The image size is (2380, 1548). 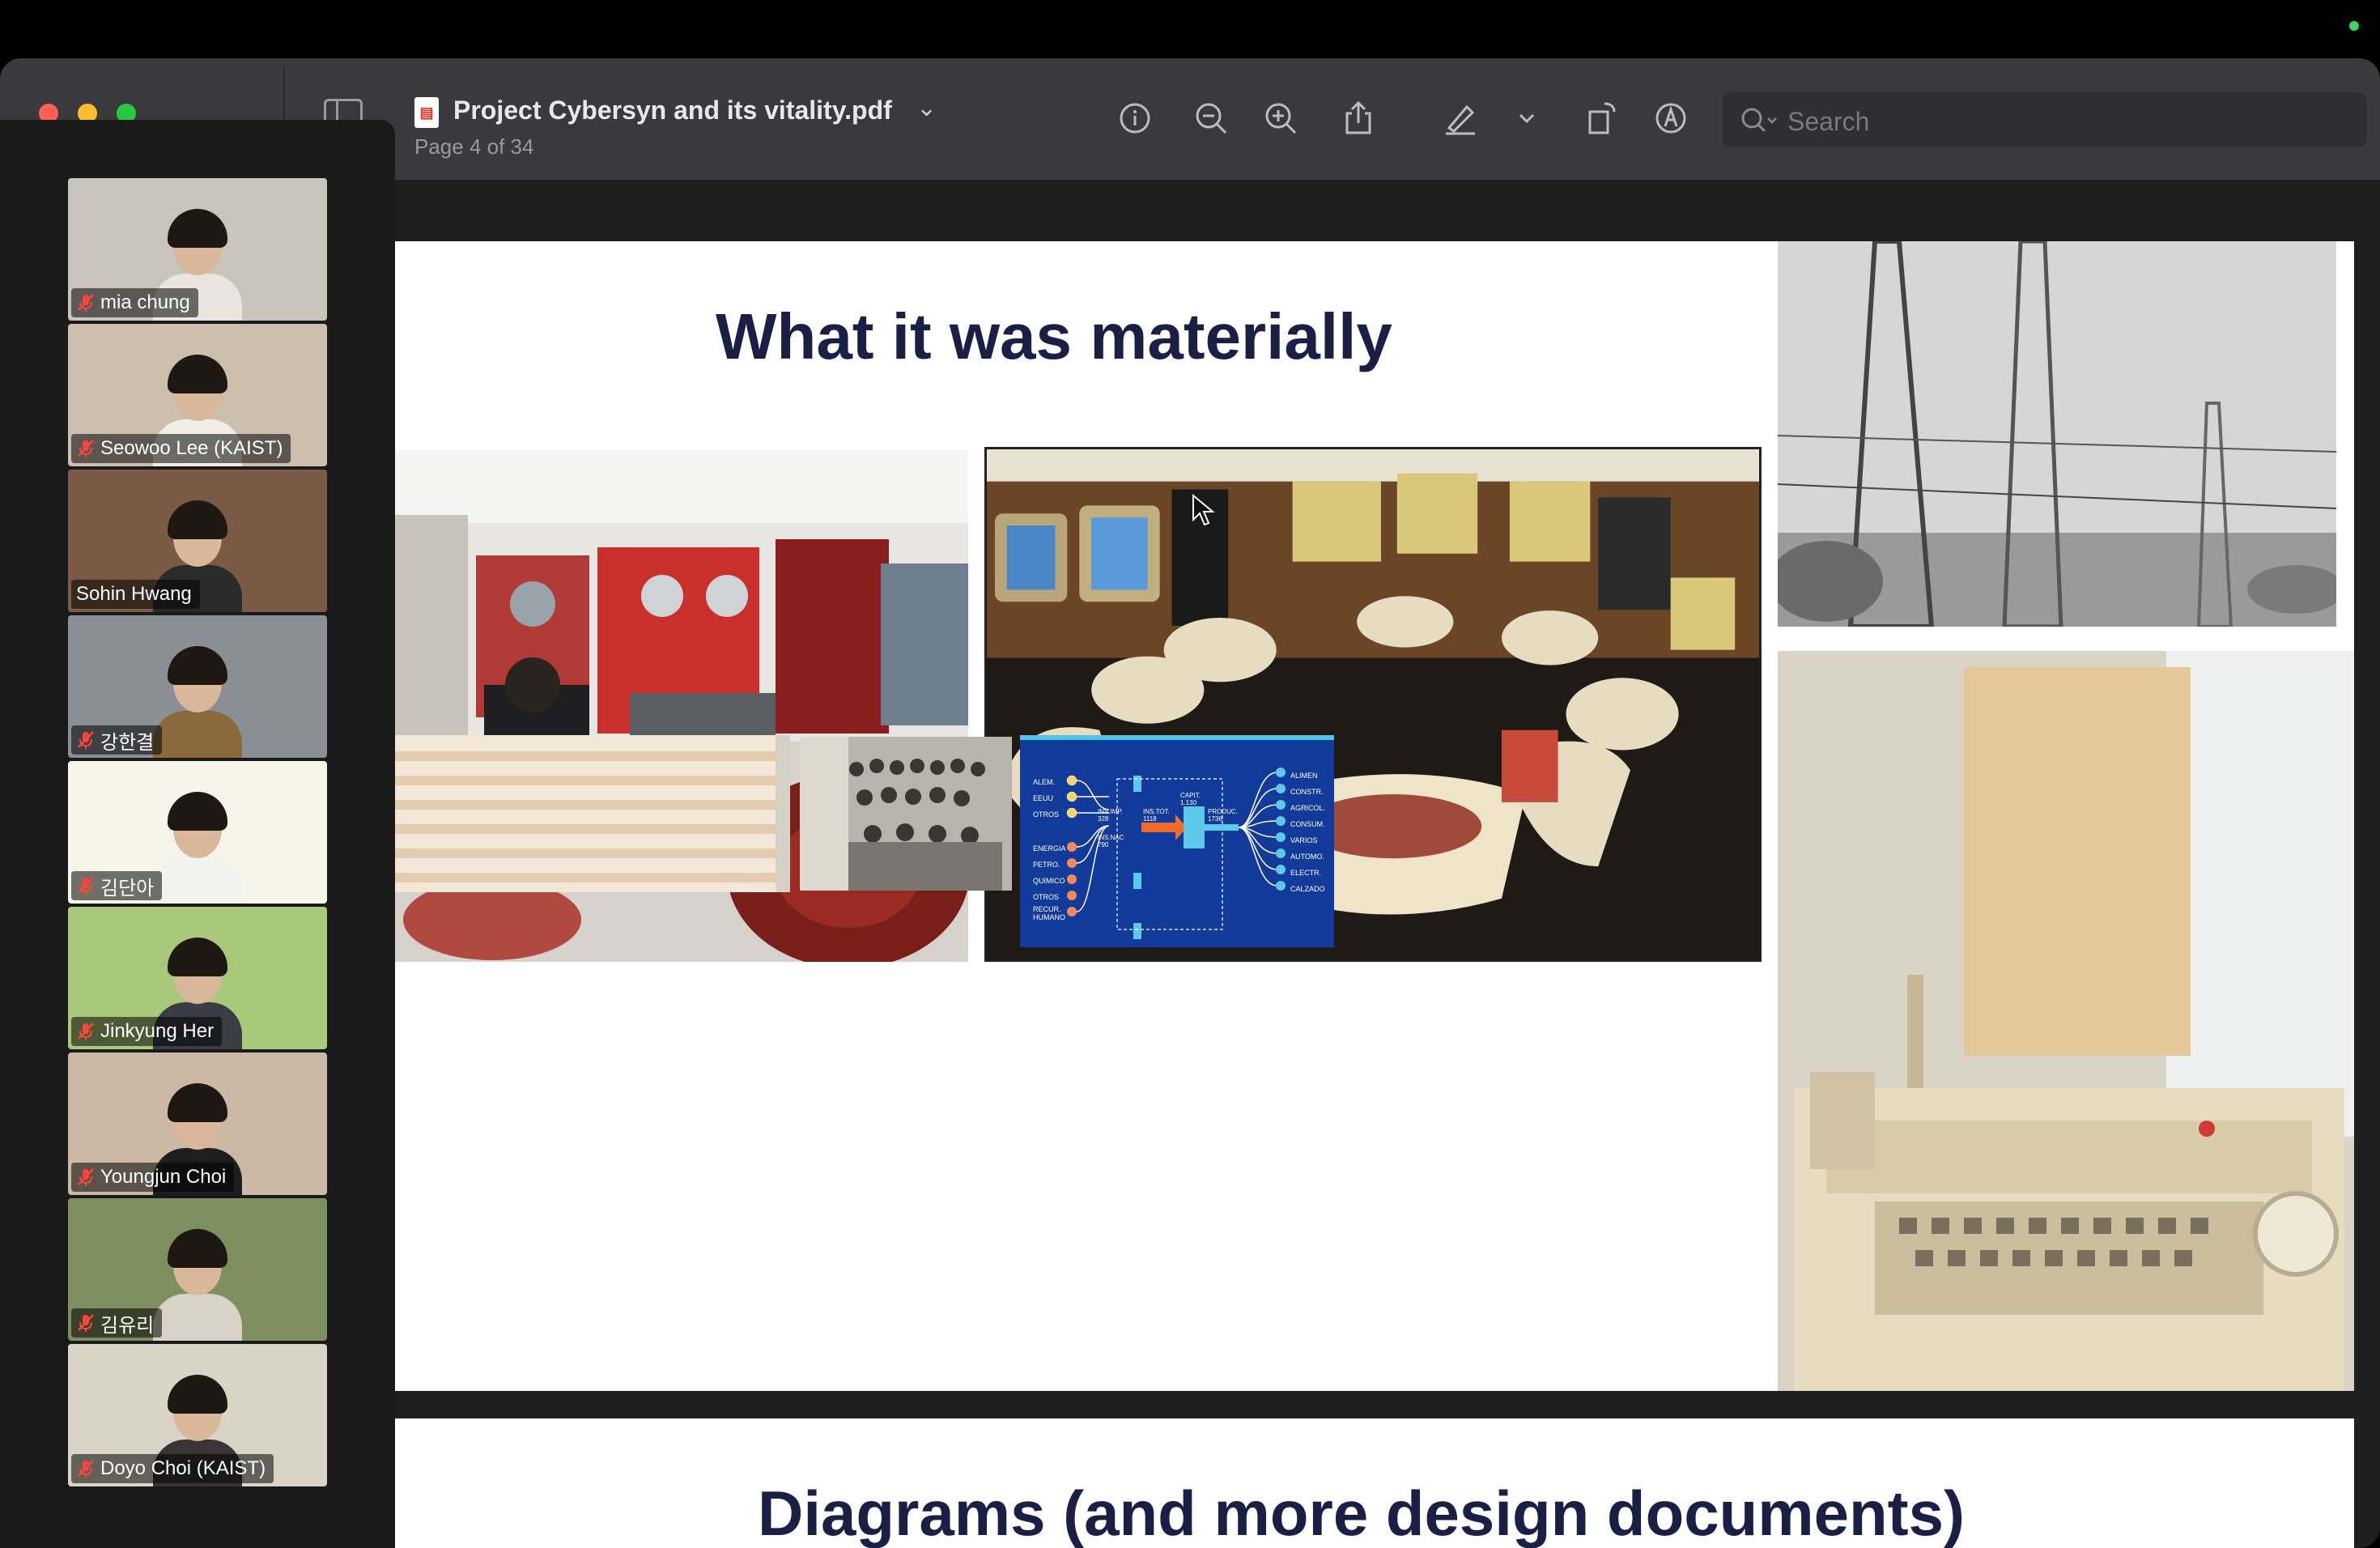 I want to click on capit-label: CAPIT. 1.130, so click(x=1190, y=799).